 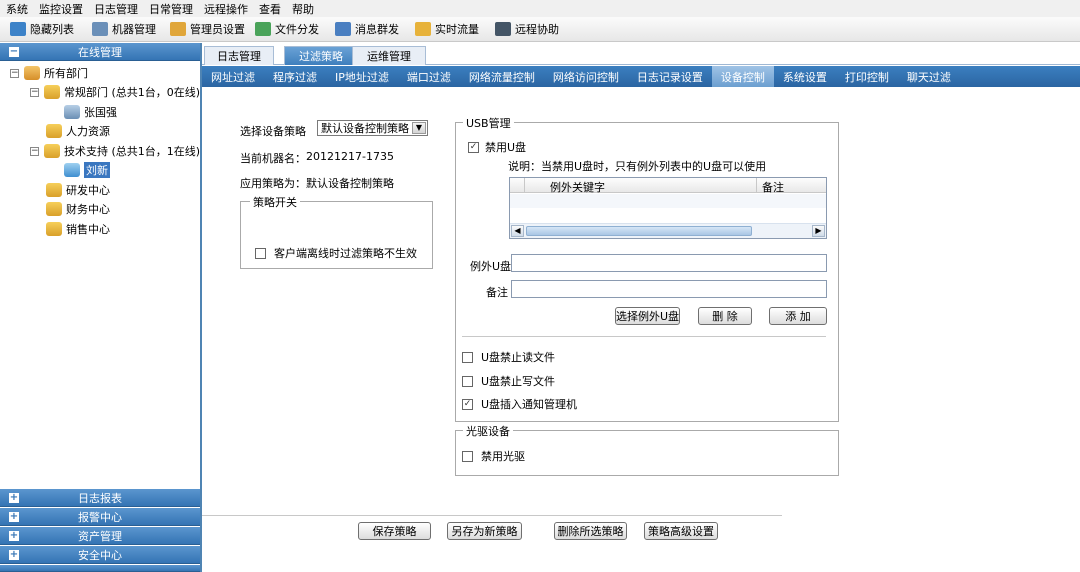 I want to click on sidebar-section-security-center: + 安全中心, so click(x=100, y=555).